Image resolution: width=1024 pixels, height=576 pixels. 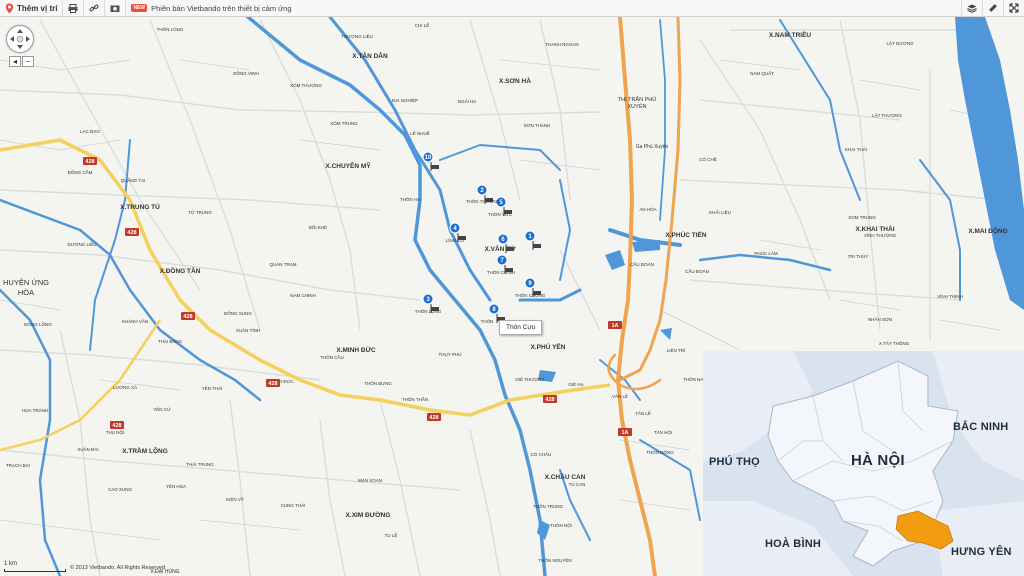 I want to click on ruler-button, so click(x=992, y=8).